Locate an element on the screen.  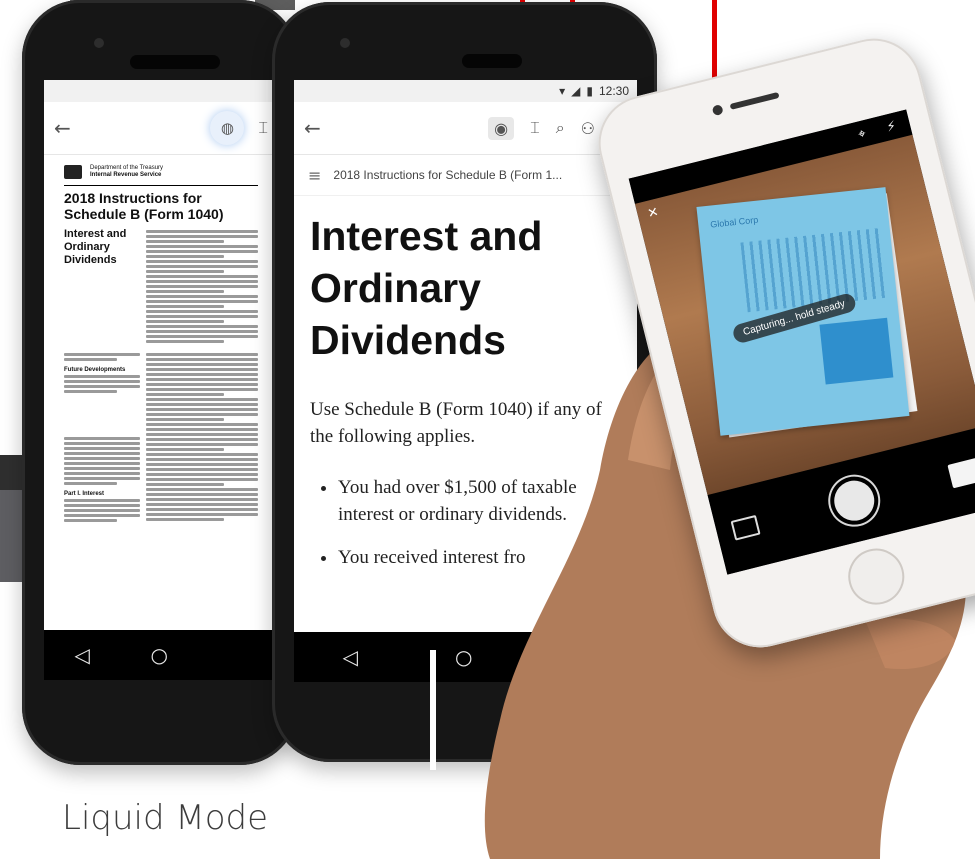
city-illustration is located at coordinates (813, 270).